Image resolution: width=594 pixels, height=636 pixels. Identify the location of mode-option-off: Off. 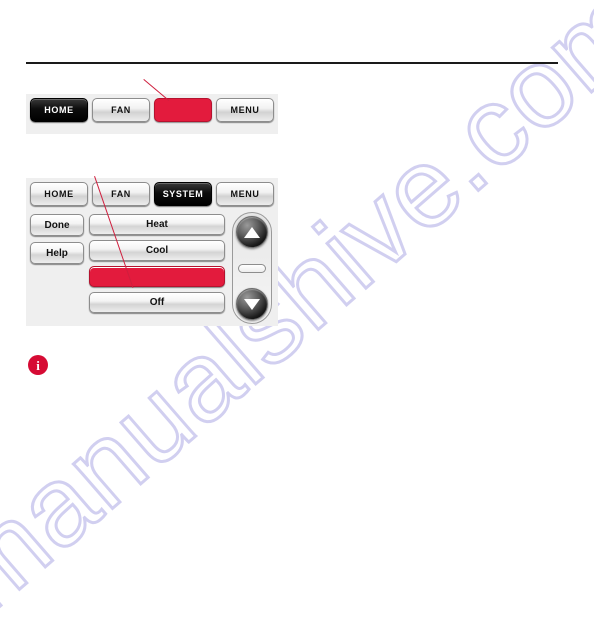
(157, 302).